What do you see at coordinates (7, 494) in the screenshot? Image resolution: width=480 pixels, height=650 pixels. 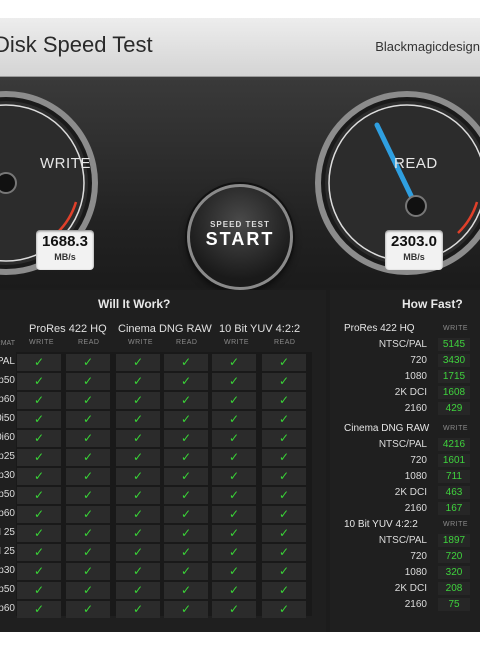 I see `format-row-label: 1080p50` at bounding box center [7, 494].